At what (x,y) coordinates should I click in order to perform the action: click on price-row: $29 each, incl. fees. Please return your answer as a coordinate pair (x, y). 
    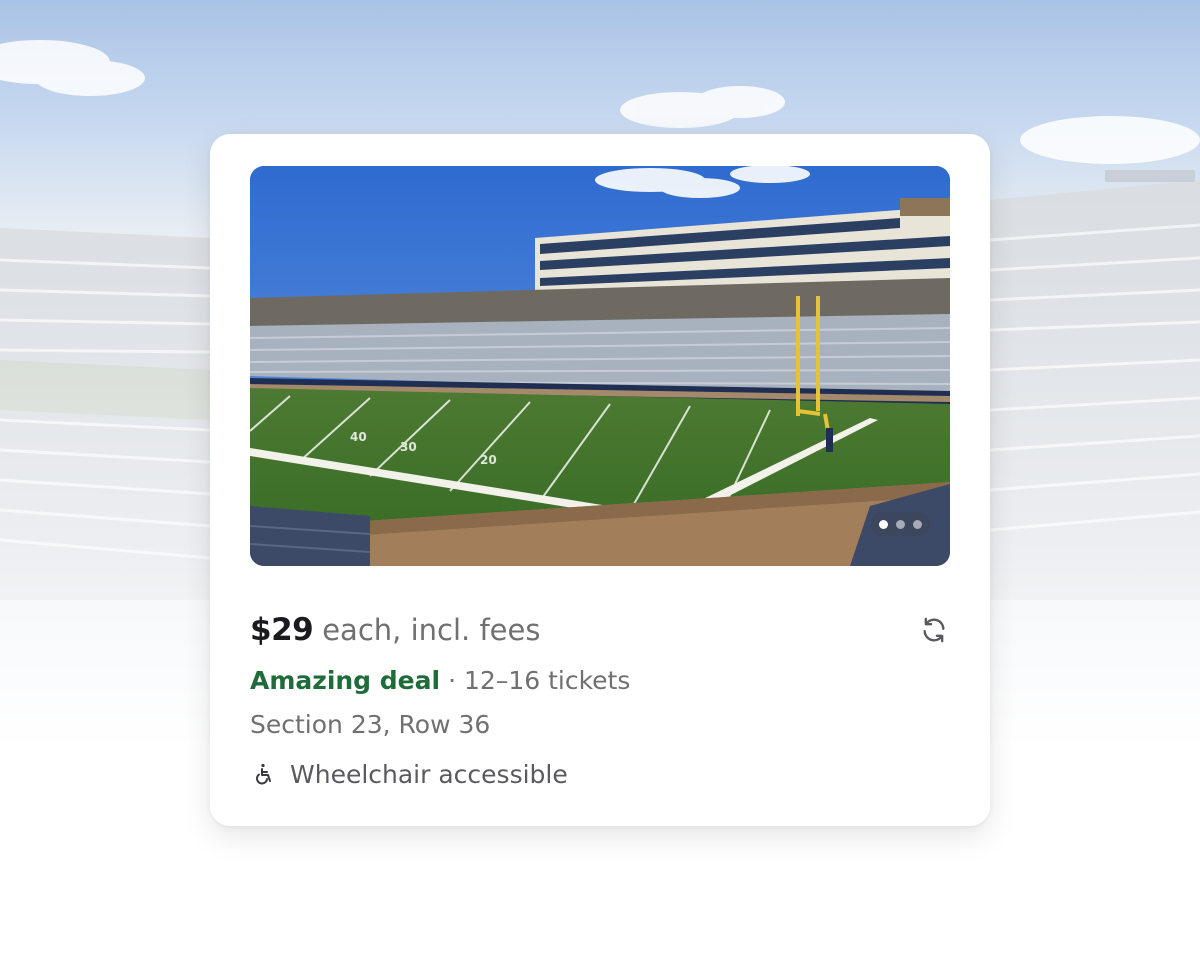
    Looking at the image, I should click on (600, 630).